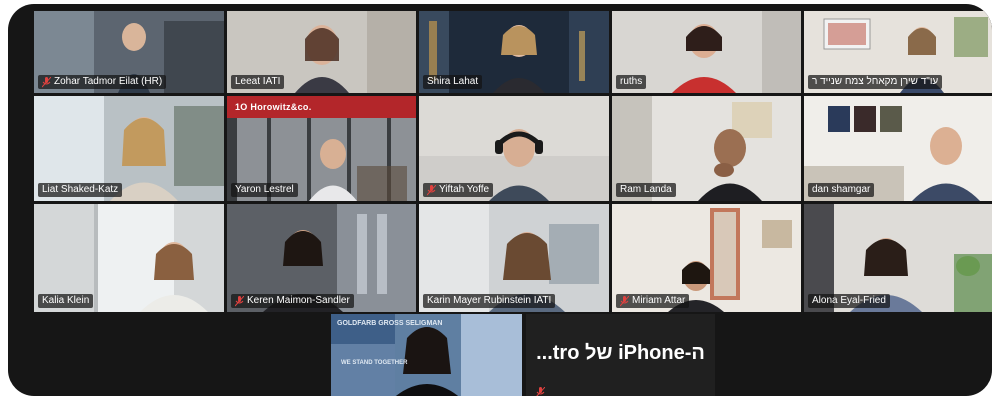 This screenshot has height=403, width=997. I want to click on participant-name-tag: ruths, so click(631, 82).